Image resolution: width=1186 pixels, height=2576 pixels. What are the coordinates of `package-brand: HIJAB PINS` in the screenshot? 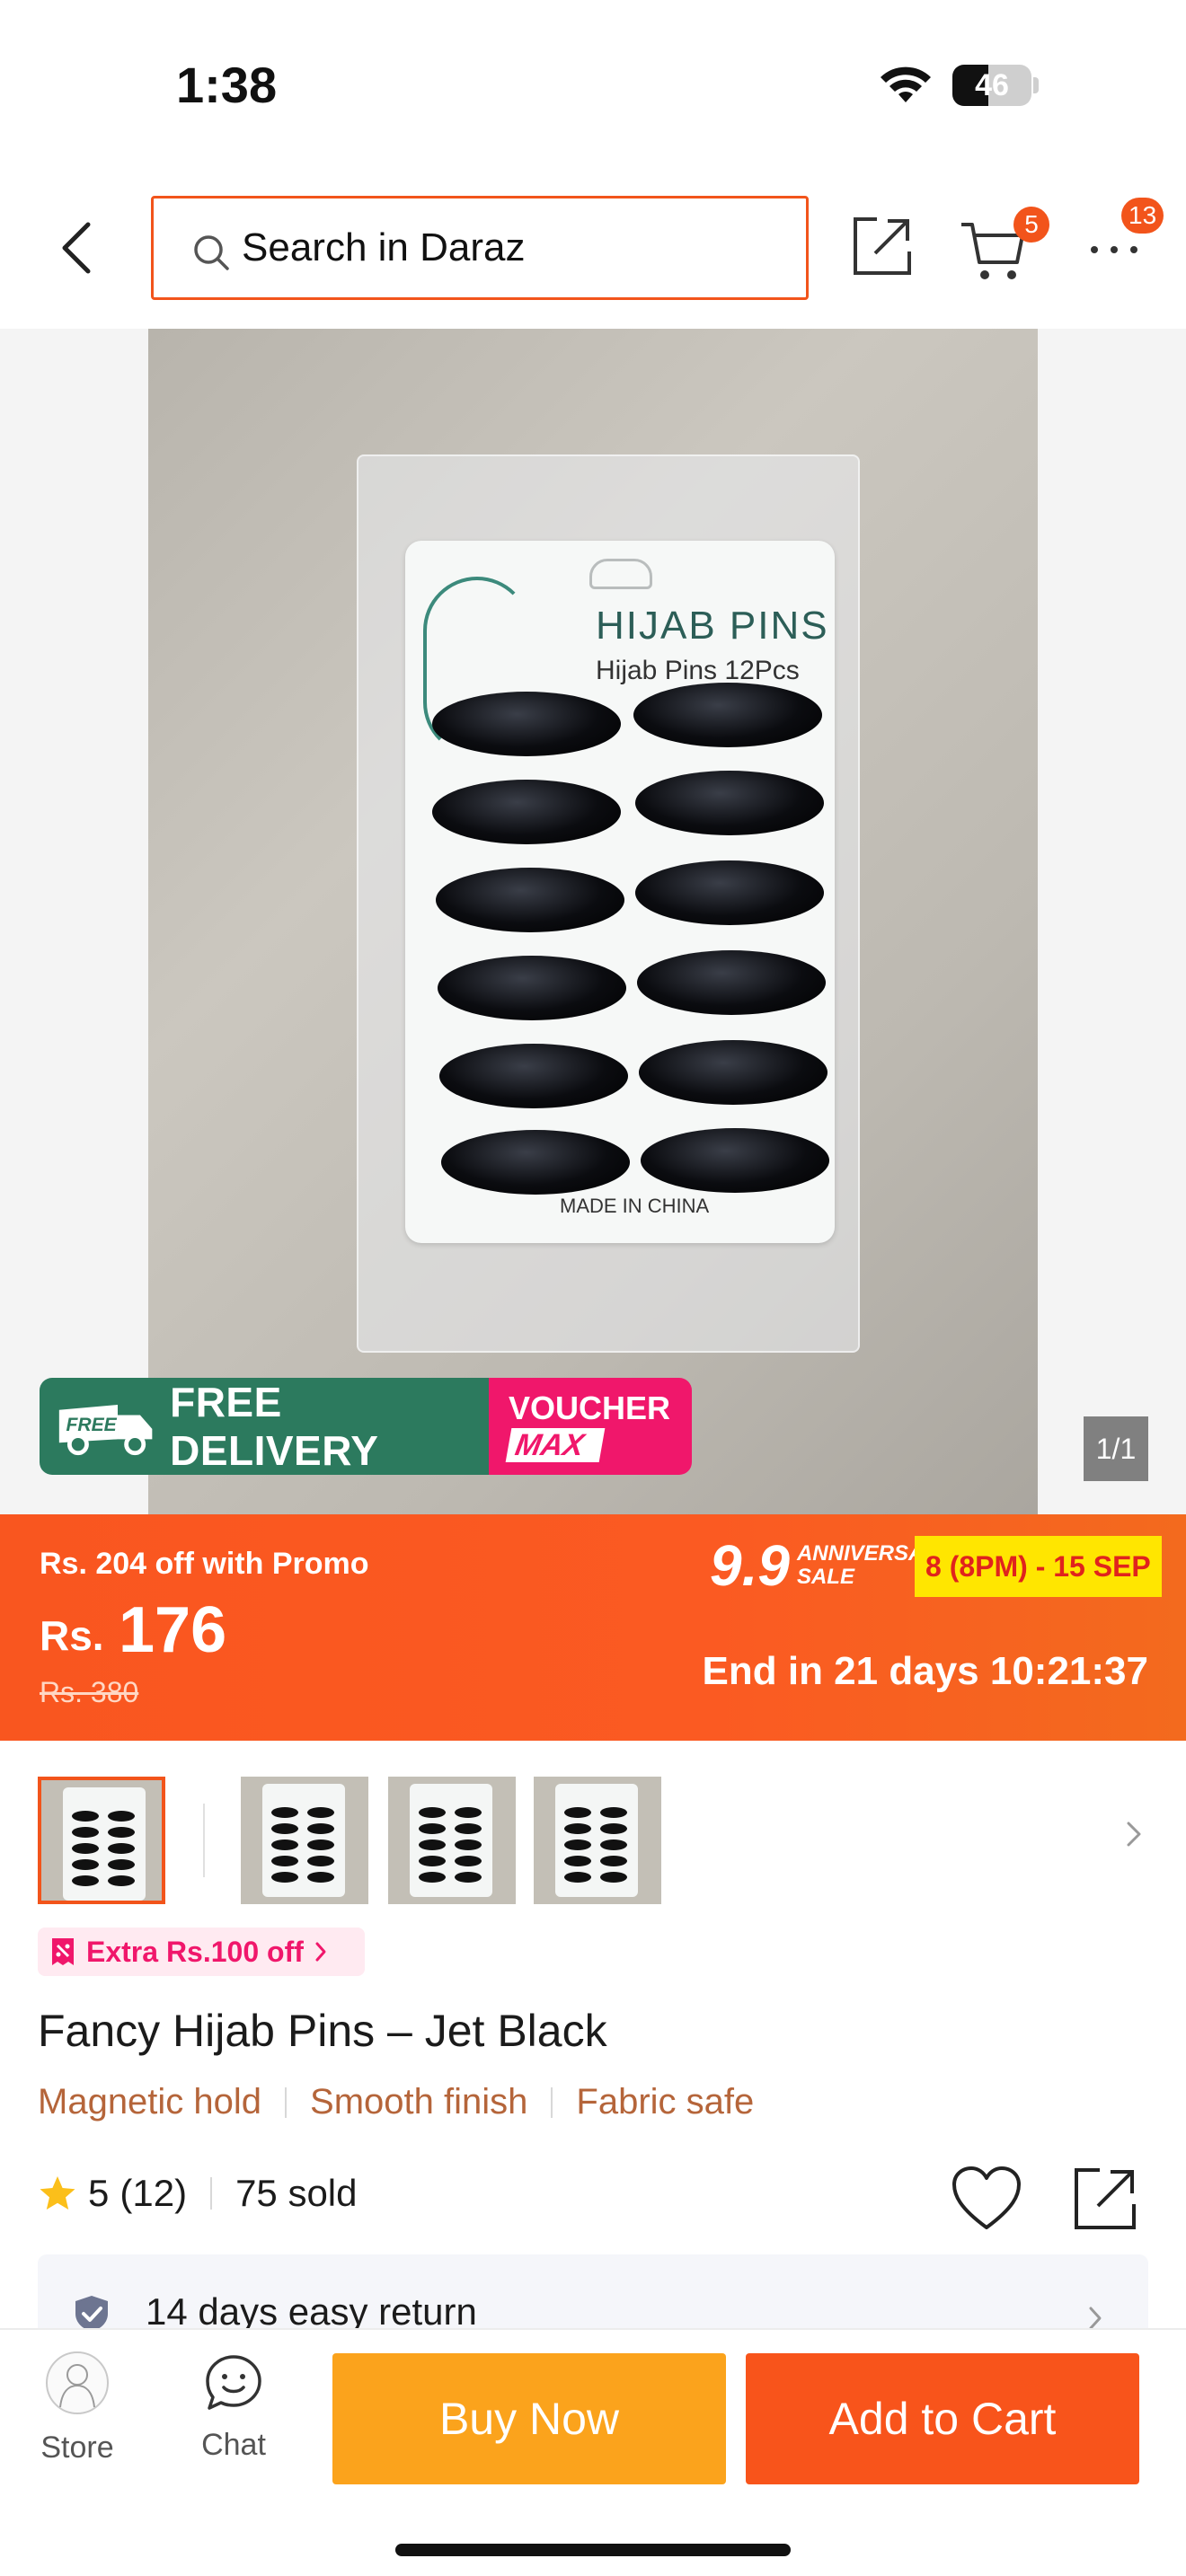 It's located at (712, 626).